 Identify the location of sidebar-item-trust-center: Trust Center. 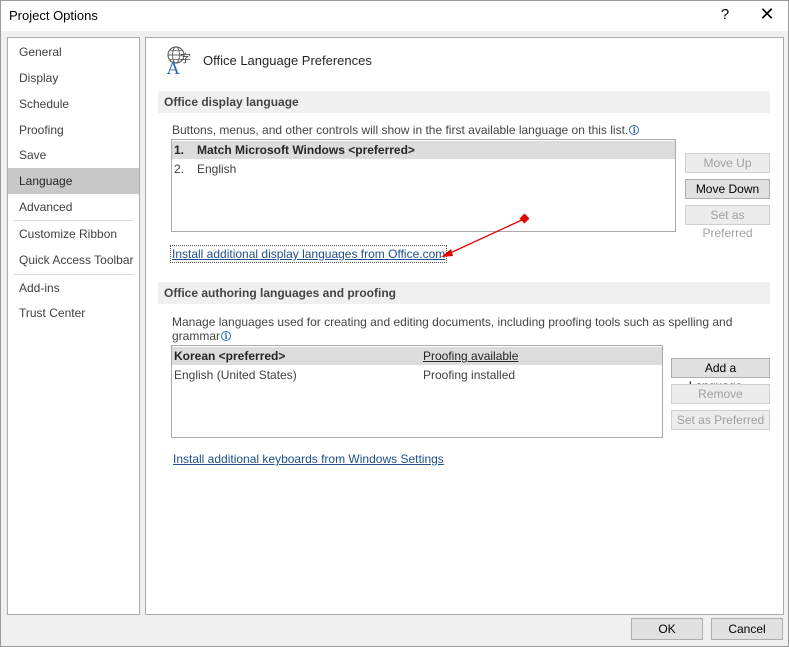
(73, 313).